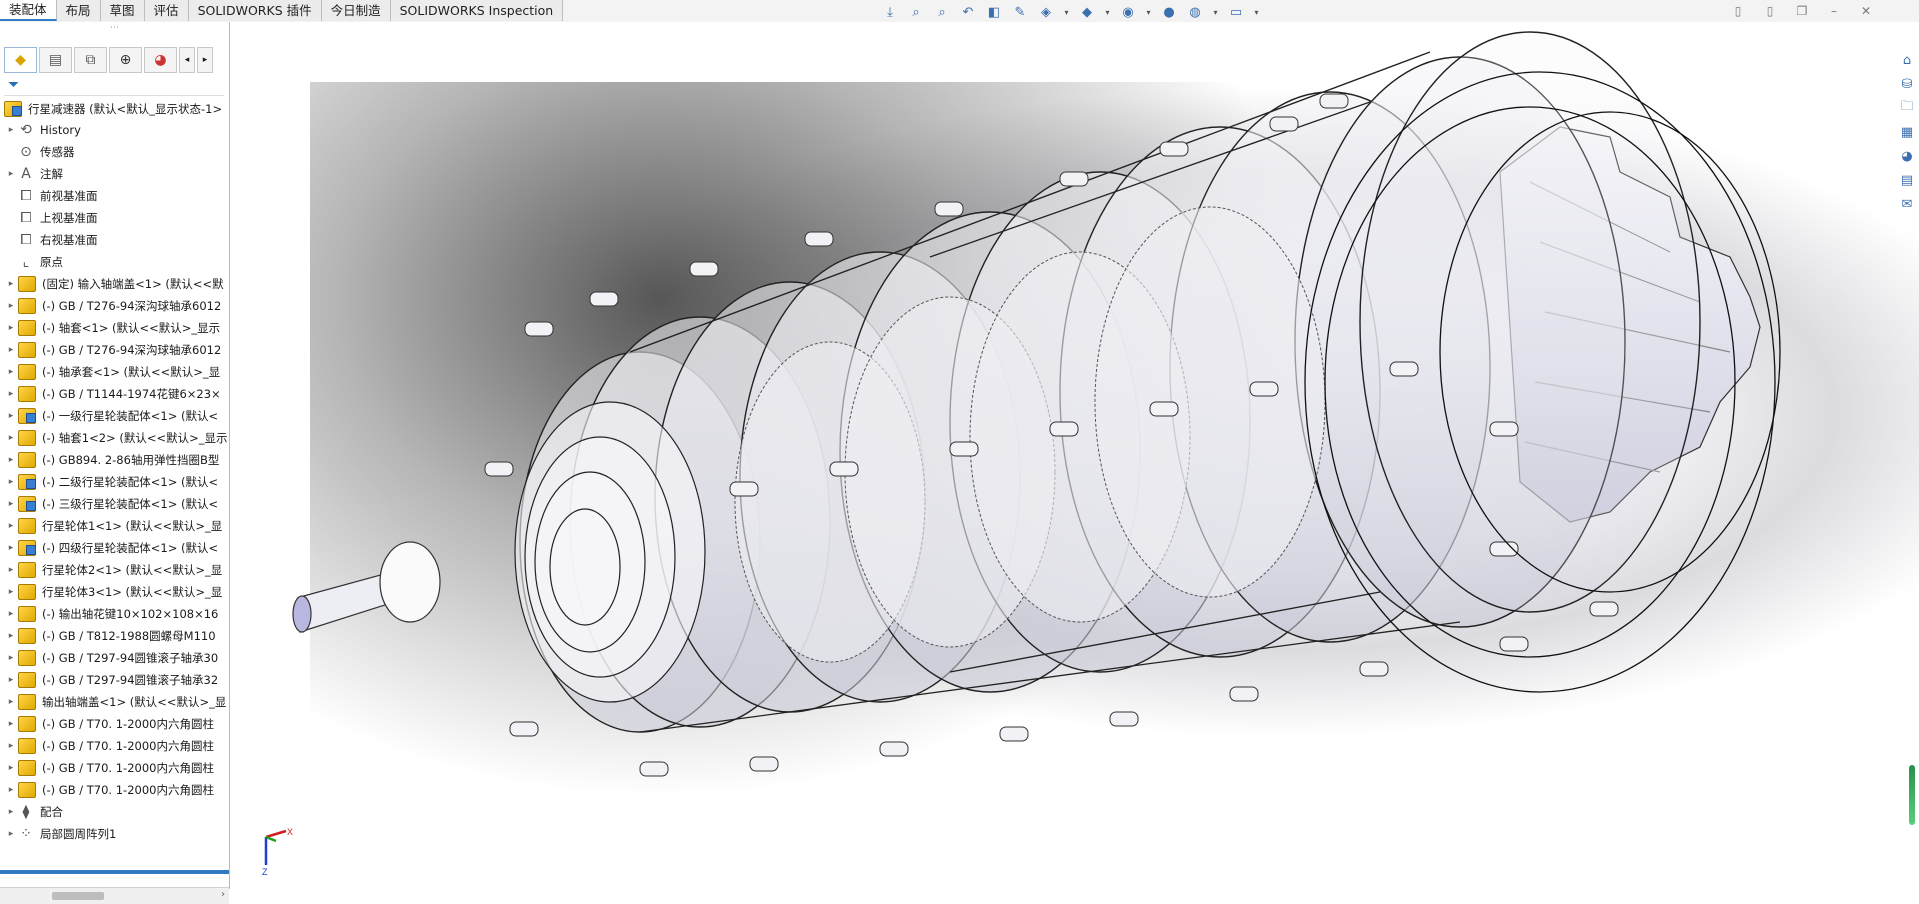 Image resolution: width=1919 pixels, height=904 pixels. I want to click on tree-item: ⧠ 上视基准面, so click(114, 218).